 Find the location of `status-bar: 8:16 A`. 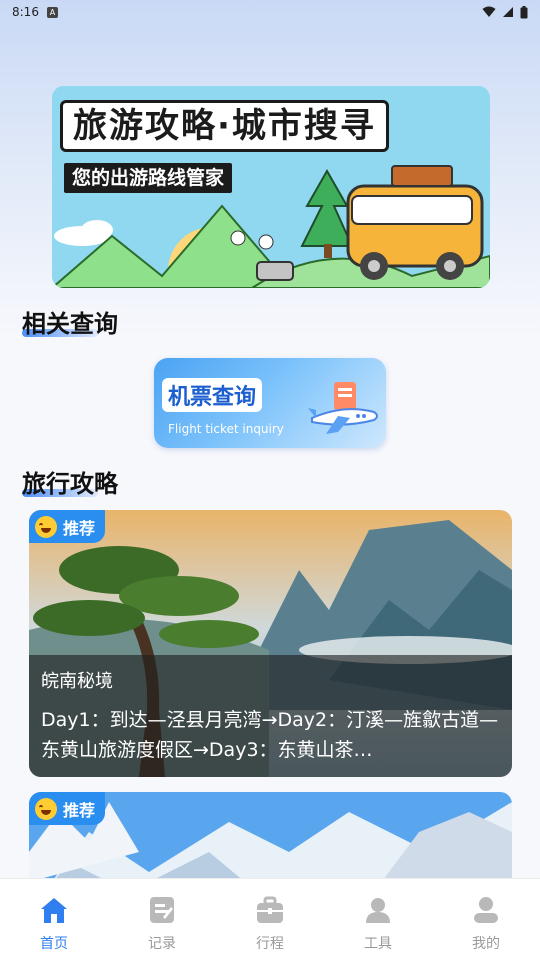

status-bar: 8:16 A is located at coordinates (270, 12).